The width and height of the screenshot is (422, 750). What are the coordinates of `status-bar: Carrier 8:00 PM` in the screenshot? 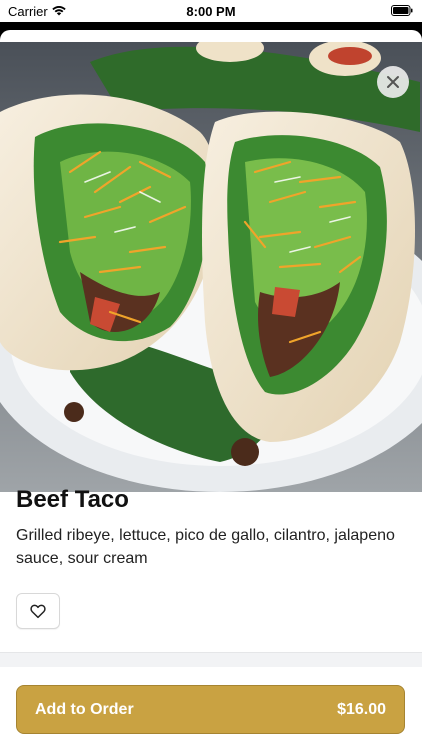 It's located at (211, 11).